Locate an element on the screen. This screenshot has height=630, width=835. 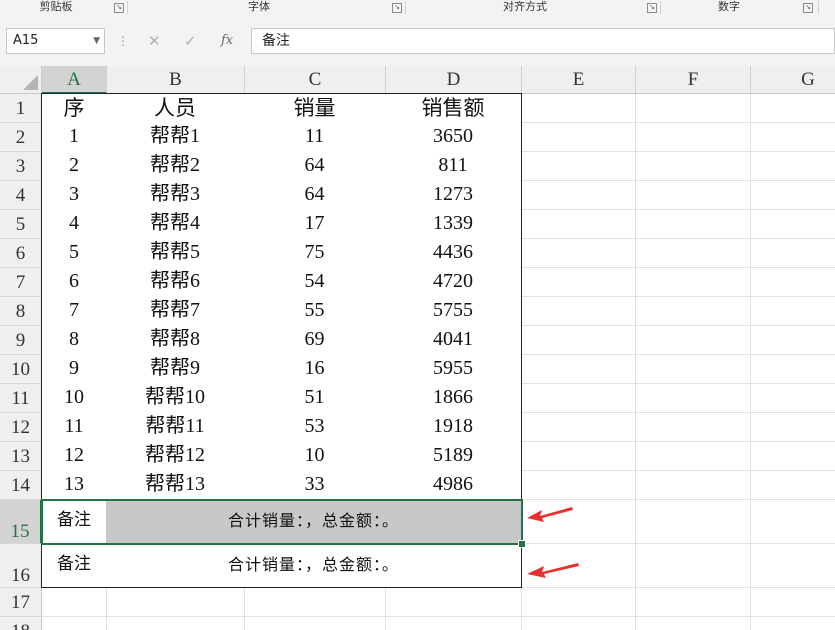
table-cell: 帮帮13 is located at coordinates (175, 485).